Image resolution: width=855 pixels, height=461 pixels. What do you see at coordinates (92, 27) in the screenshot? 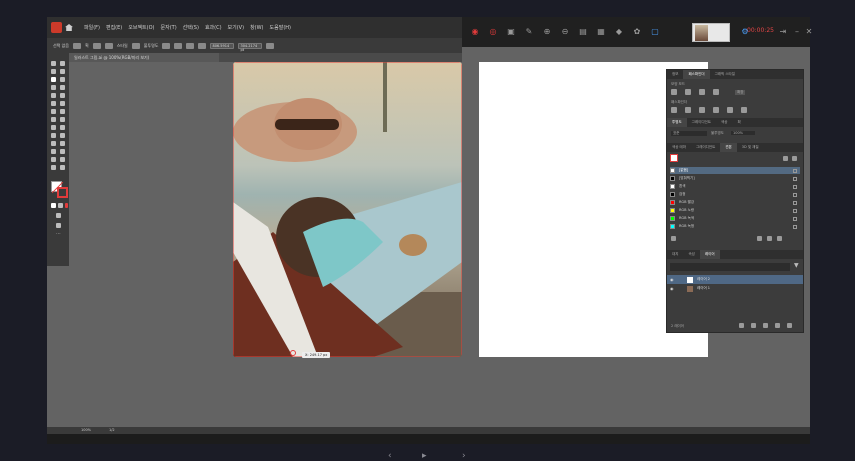
I see `menu-file: 파일(F)` at bounding box center [92, 27].